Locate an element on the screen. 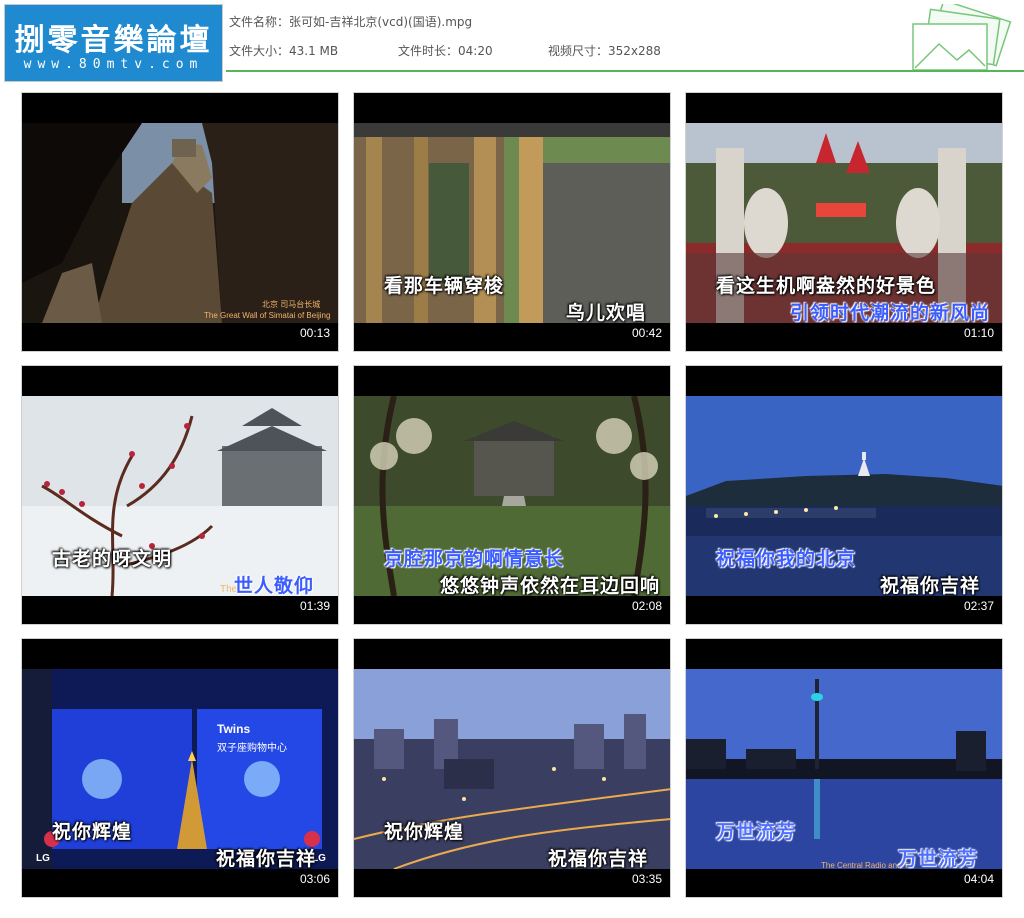  file-name-value: 张可如-吉祥北京(vcd)(国语).mpg is located at coordinates (381, 22).